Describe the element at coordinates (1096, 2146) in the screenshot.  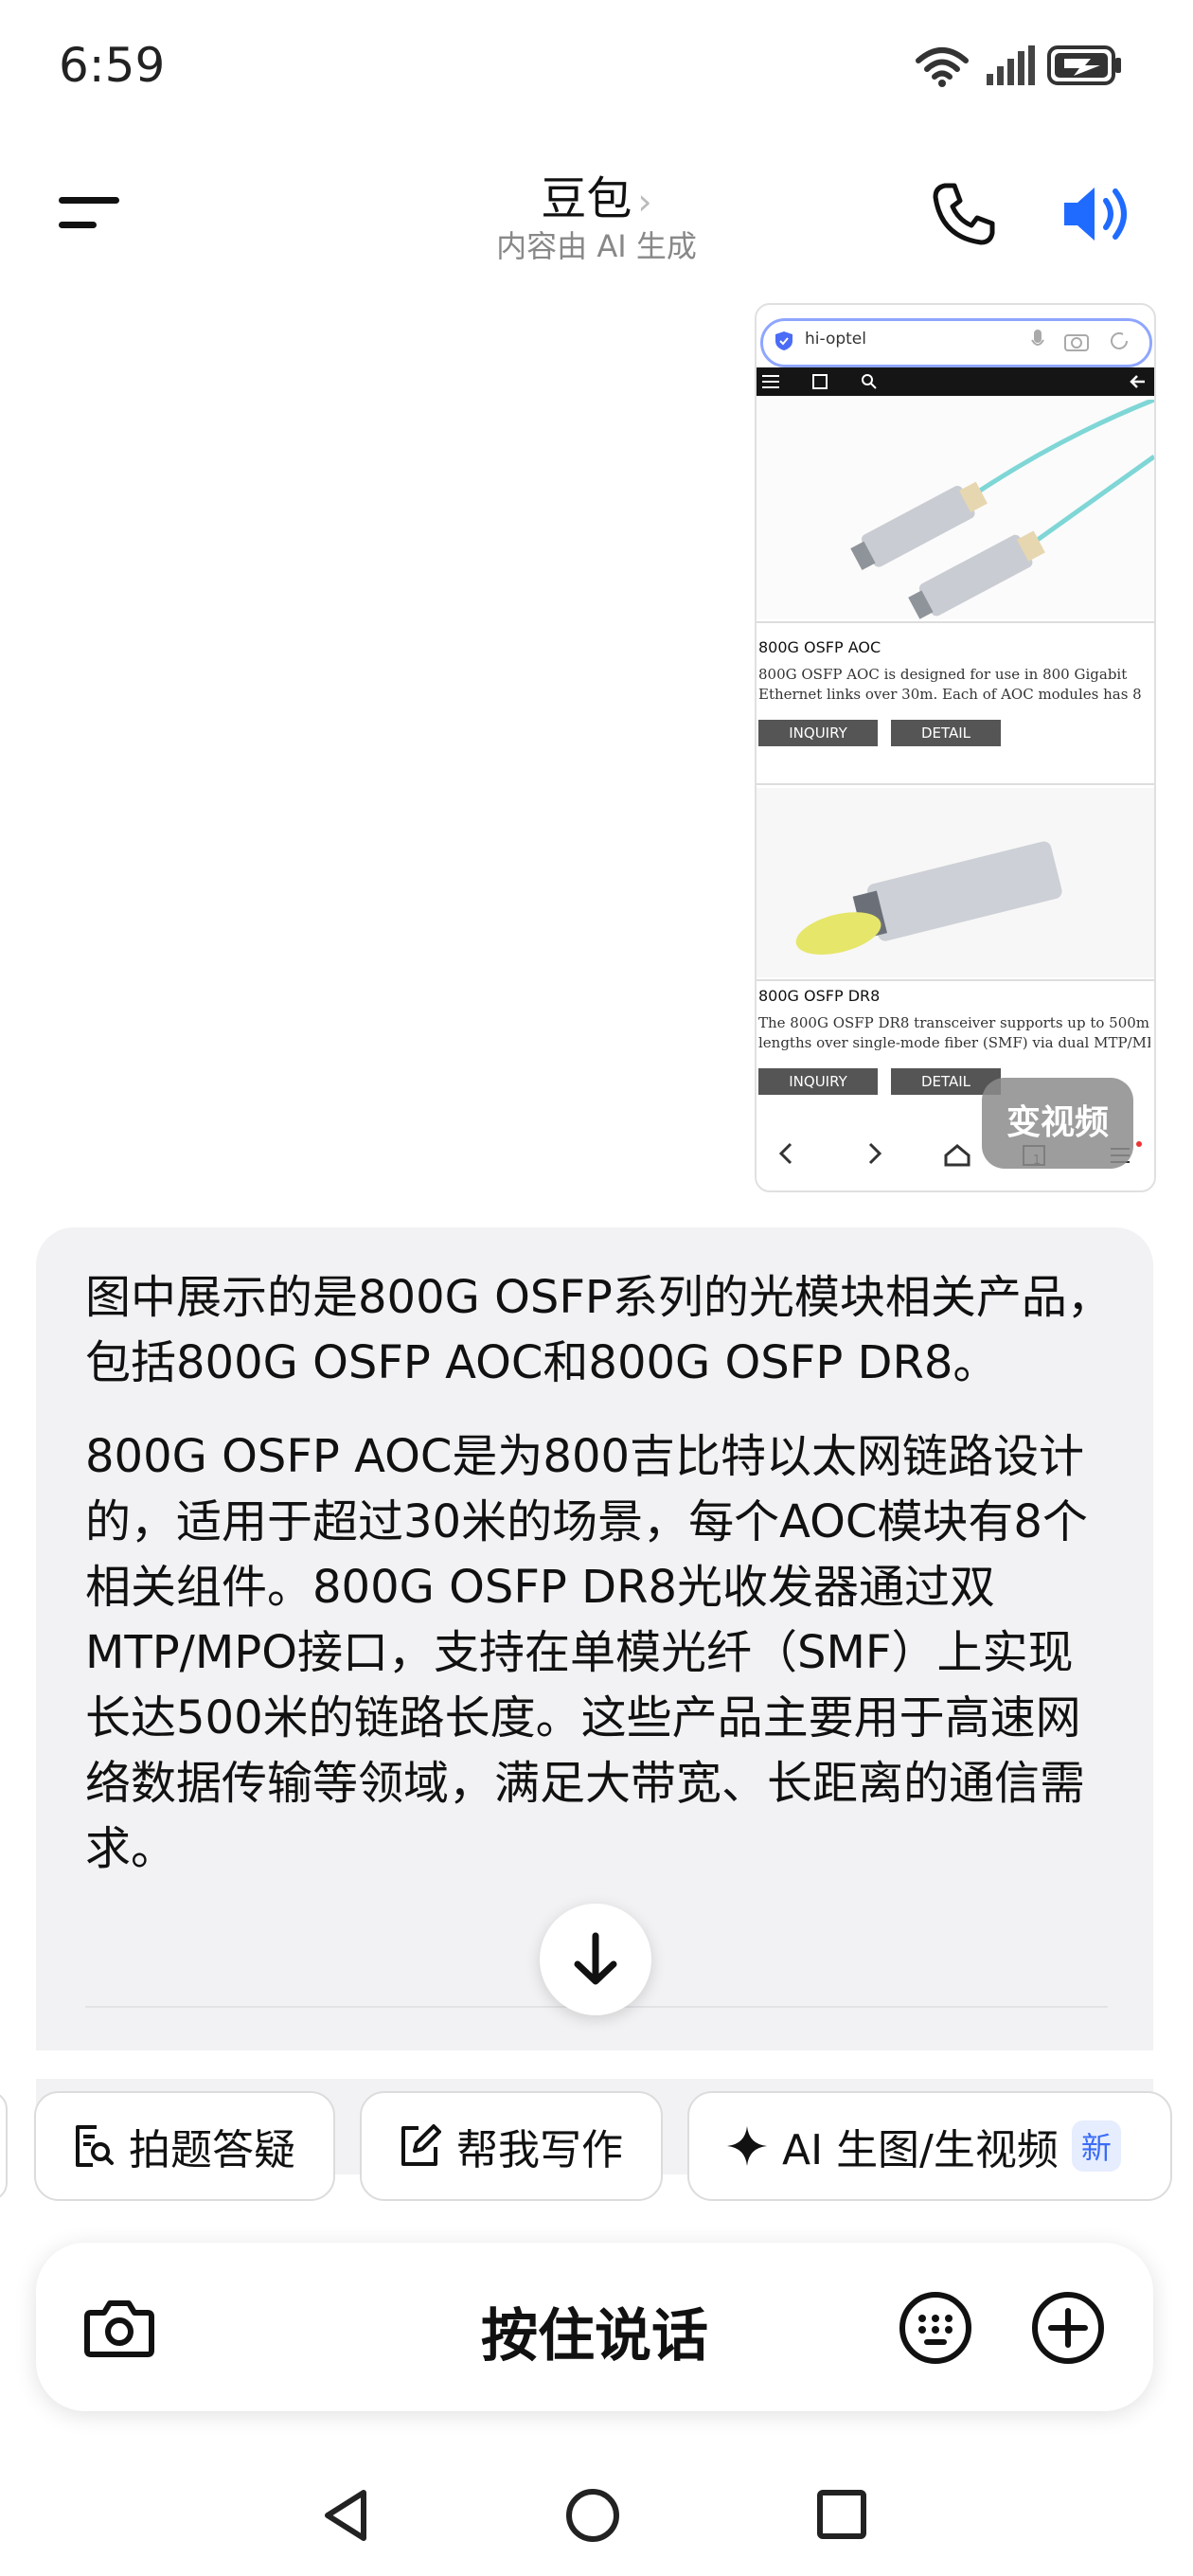
I see `new-badge: 新` at that location.